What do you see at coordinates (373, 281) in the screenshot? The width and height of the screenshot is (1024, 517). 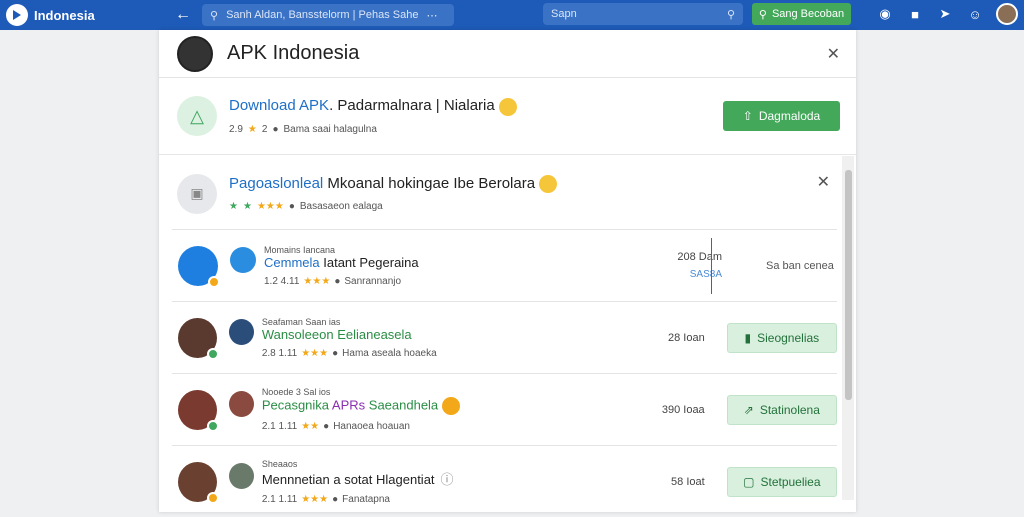 I see `item-meta-text: Sanrannanjo` at bounding box center [373, 281].